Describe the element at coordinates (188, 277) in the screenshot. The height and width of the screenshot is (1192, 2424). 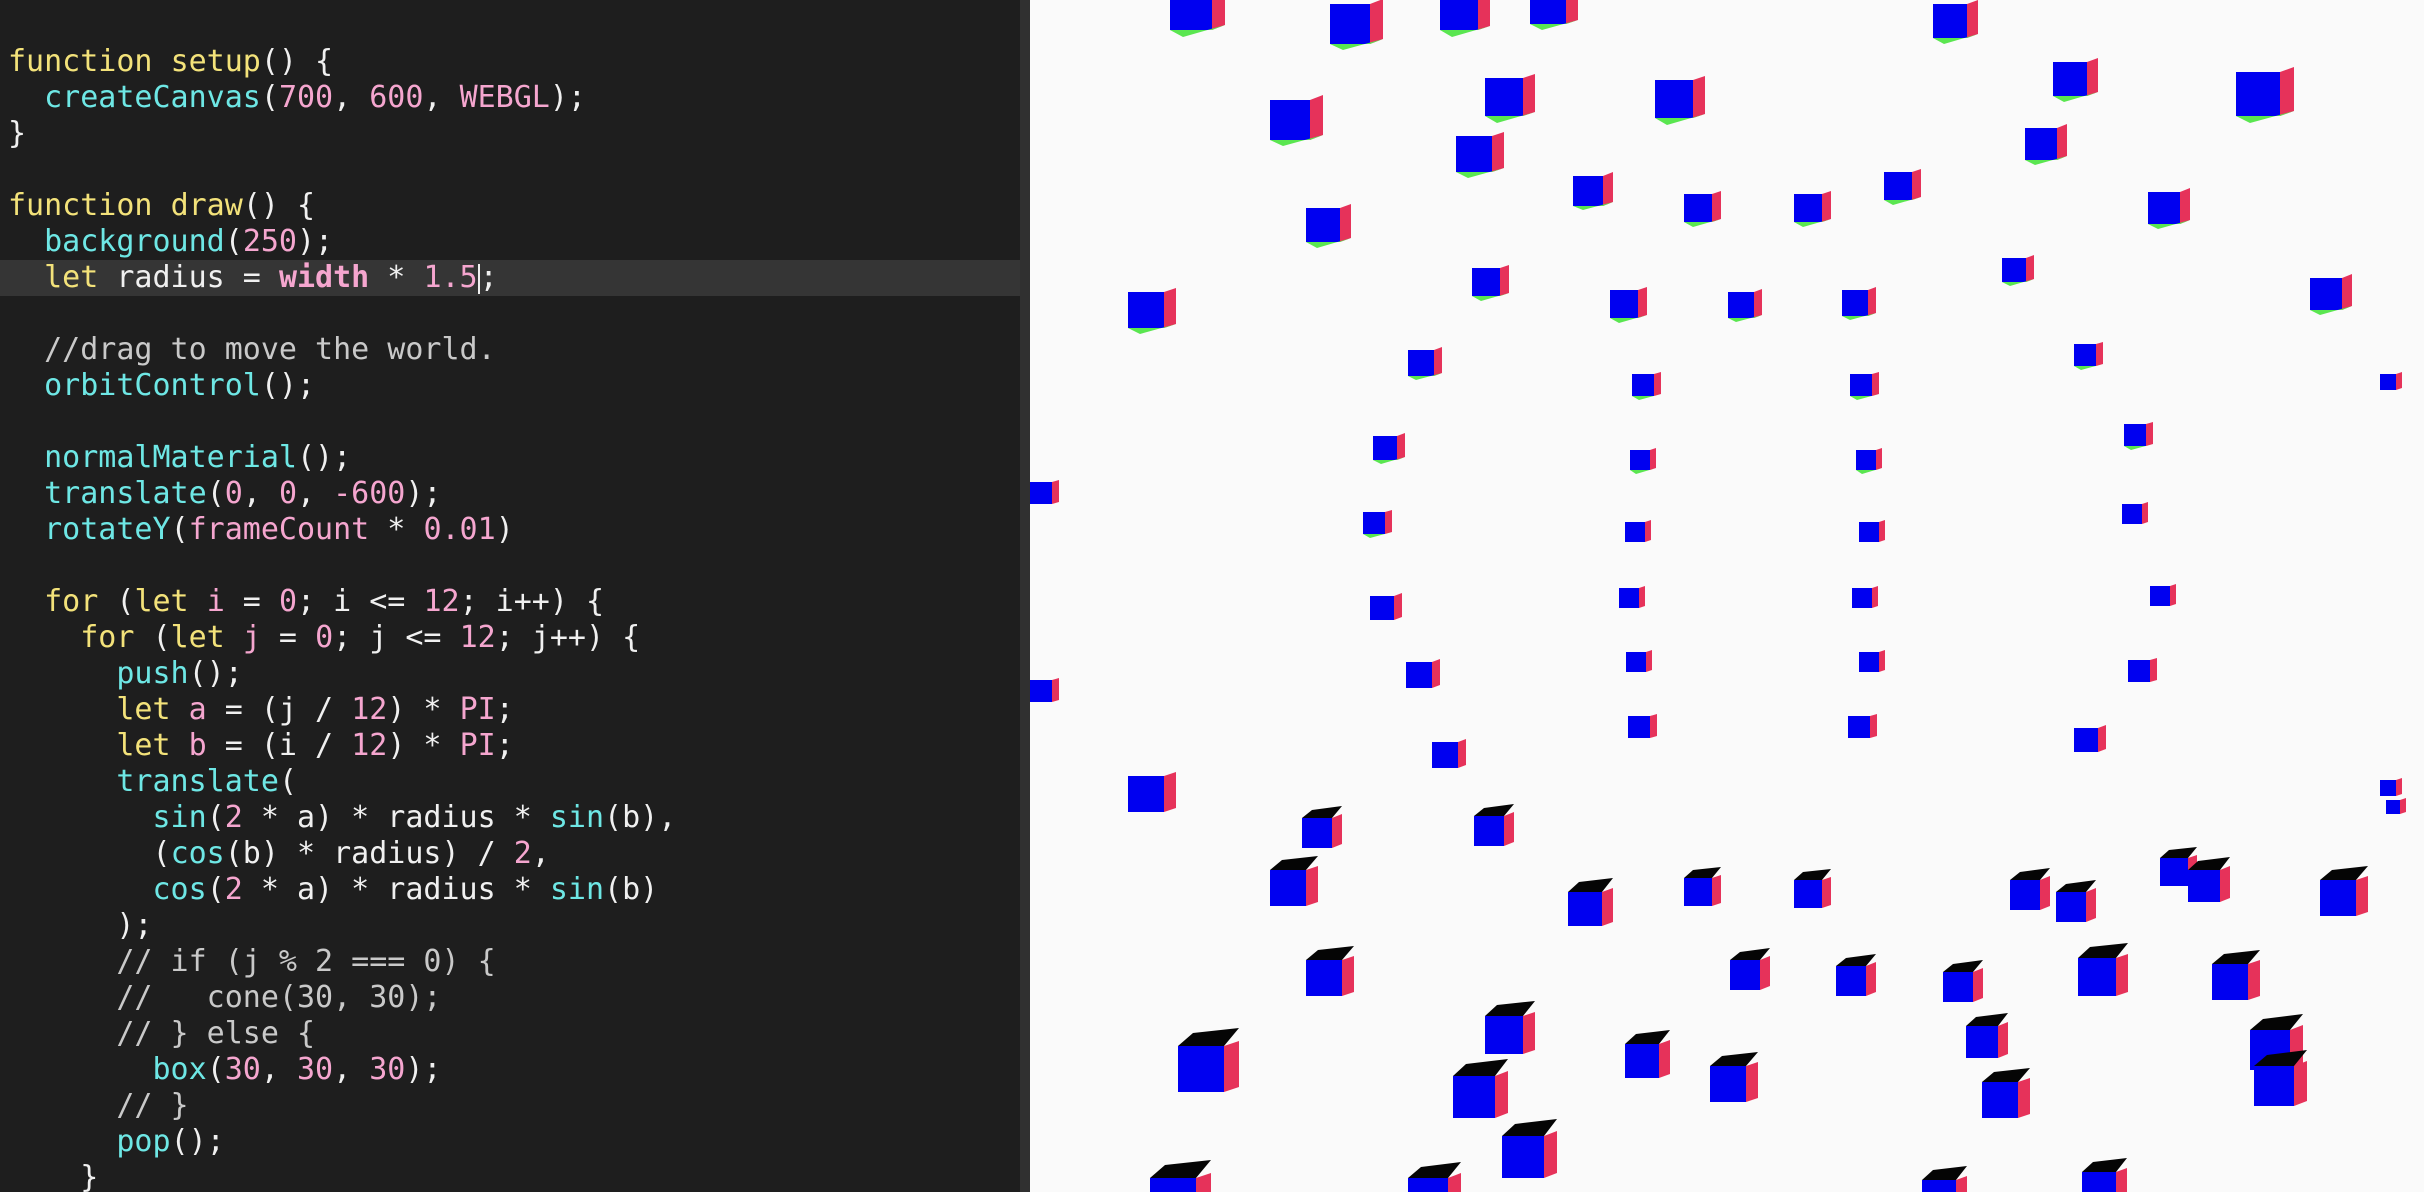
I see `code-token: radius =` at that location.